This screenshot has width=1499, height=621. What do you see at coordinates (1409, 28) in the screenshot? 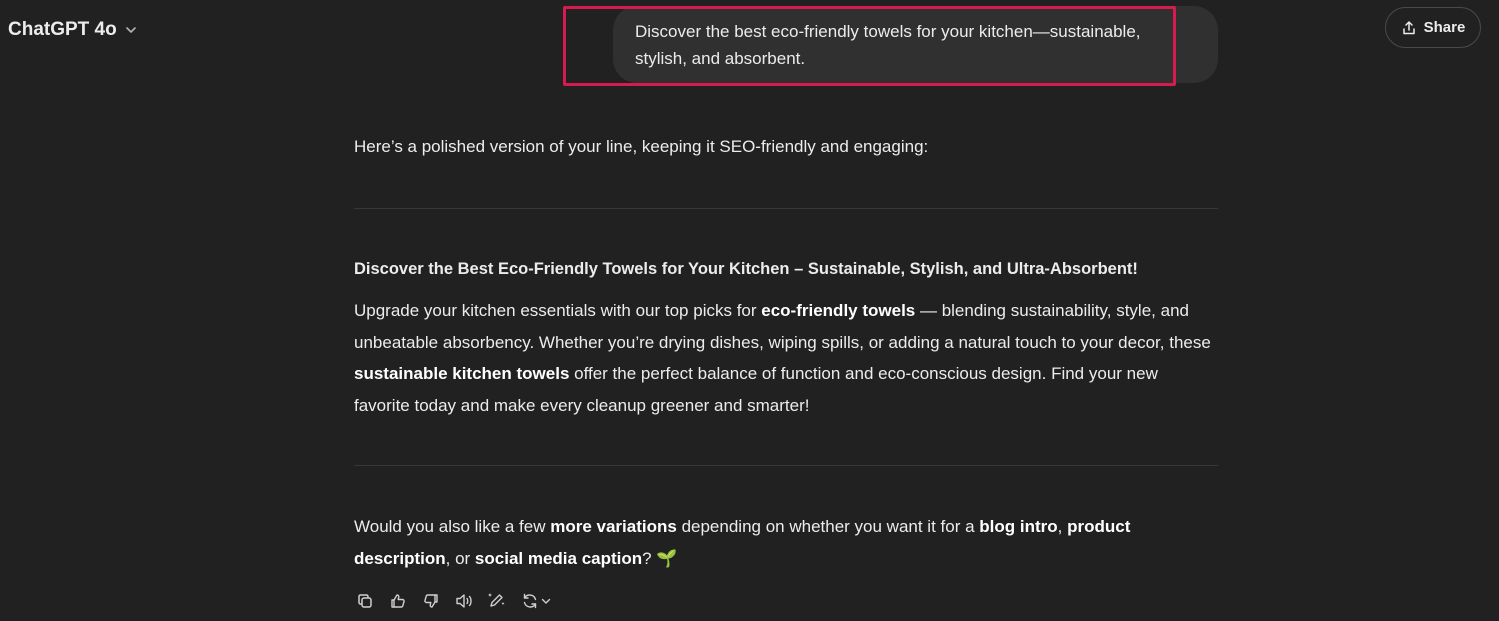
I see `share-icon` at bounding box center [1409, 28].